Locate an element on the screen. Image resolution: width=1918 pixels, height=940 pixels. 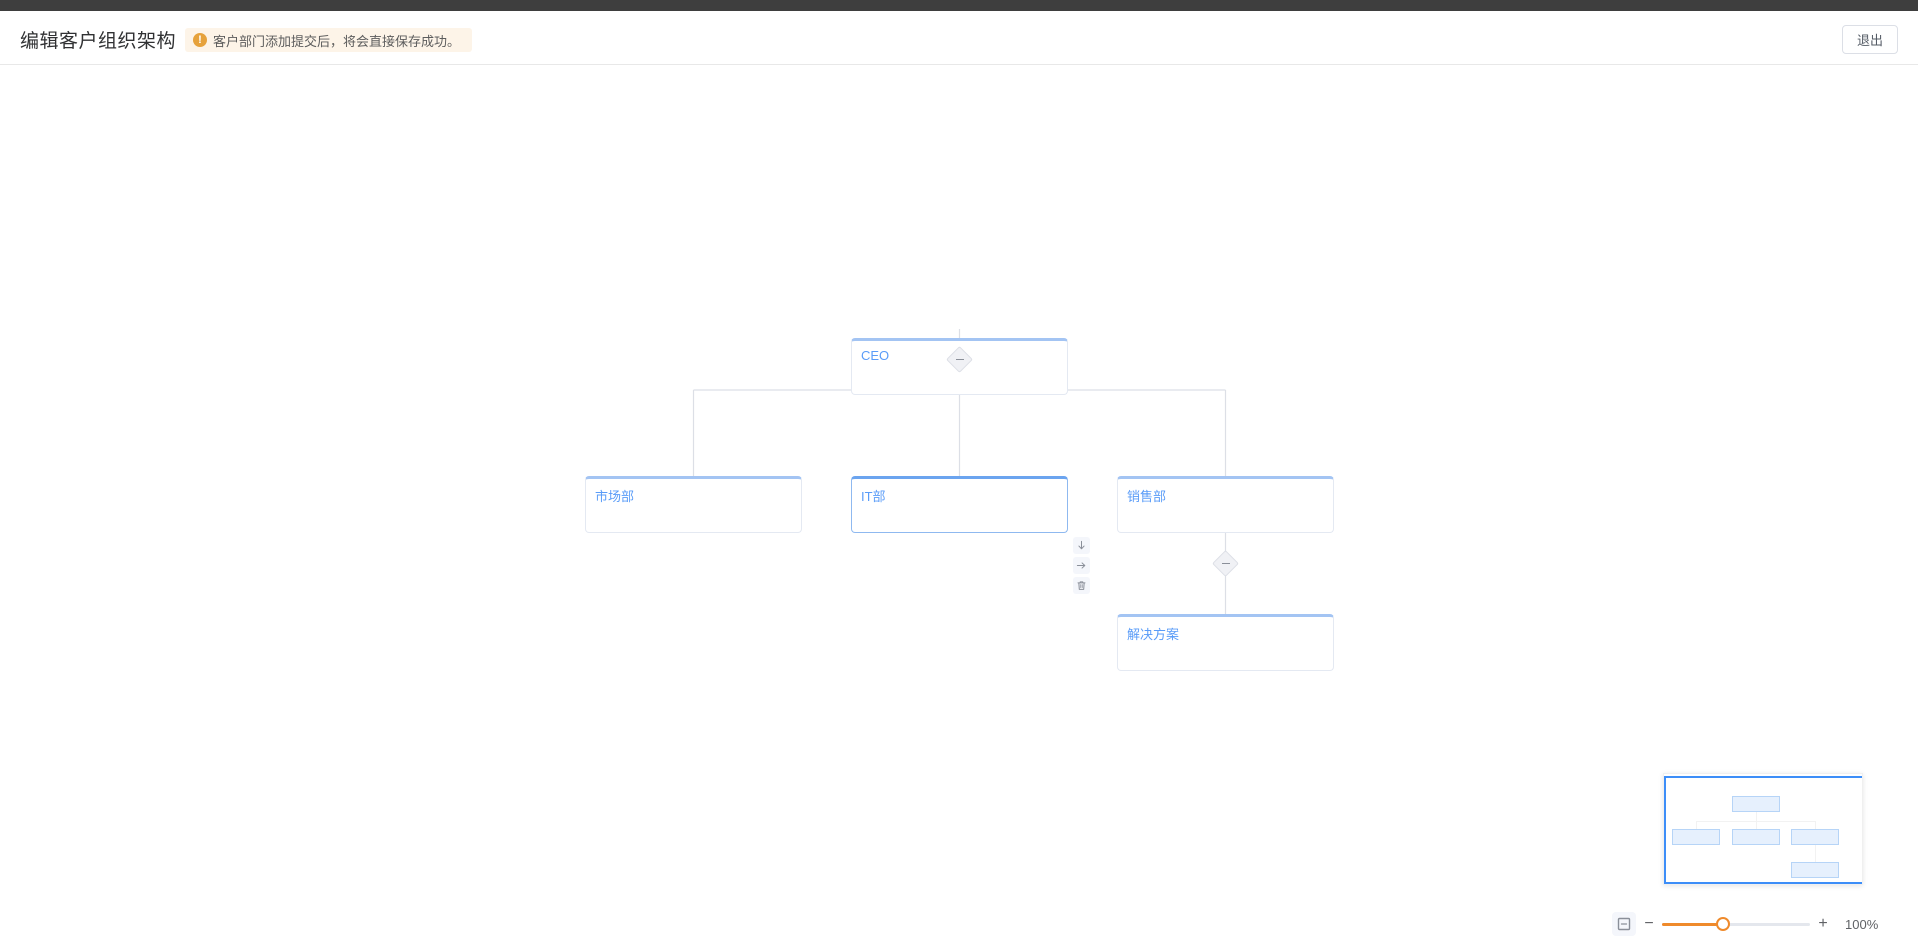
alert-text: 客户部门添加提交后，将会直接保存成功。 is located at coordinates (337, 41).